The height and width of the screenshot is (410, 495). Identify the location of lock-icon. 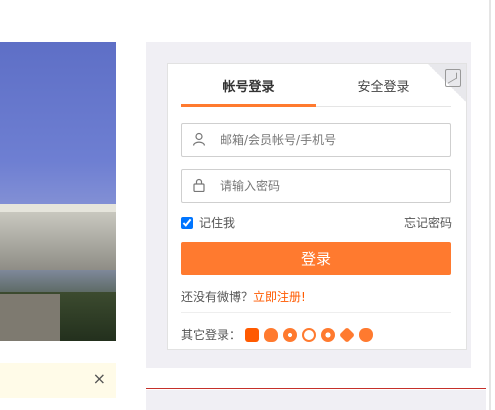
(199, 185).